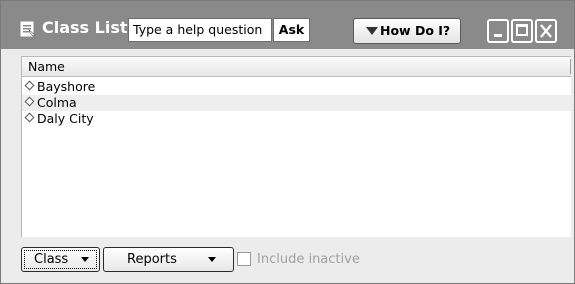  What do you see at coordinates (296, 67) in the screenshot?
I see `name-column-header: Name` at bounding box center [296, 67].